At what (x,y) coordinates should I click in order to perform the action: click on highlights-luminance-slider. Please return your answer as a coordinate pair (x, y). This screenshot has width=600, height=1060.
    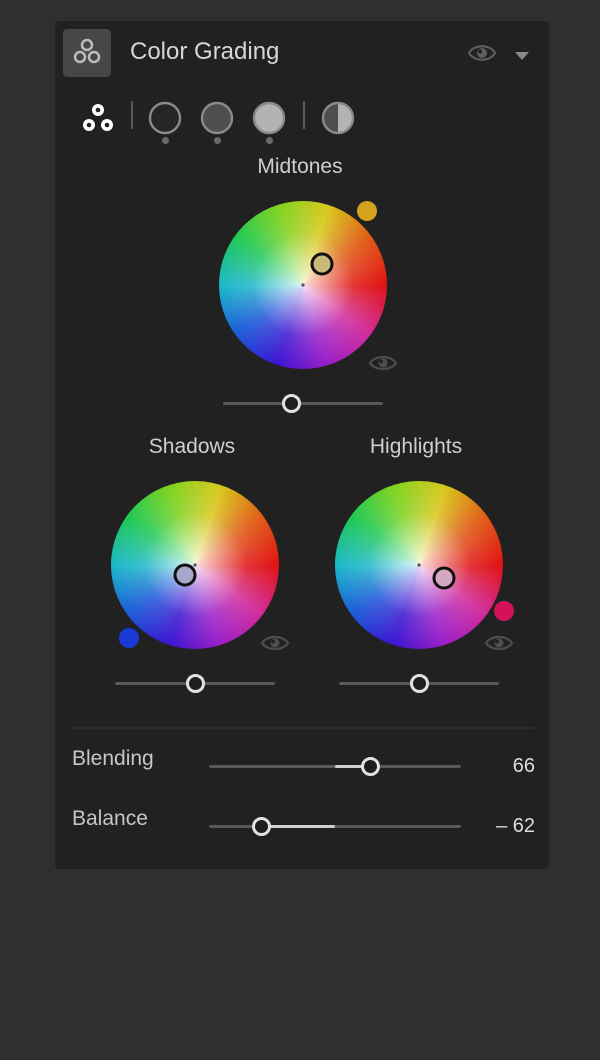
    Looking at the image, I should click on (419, 683).